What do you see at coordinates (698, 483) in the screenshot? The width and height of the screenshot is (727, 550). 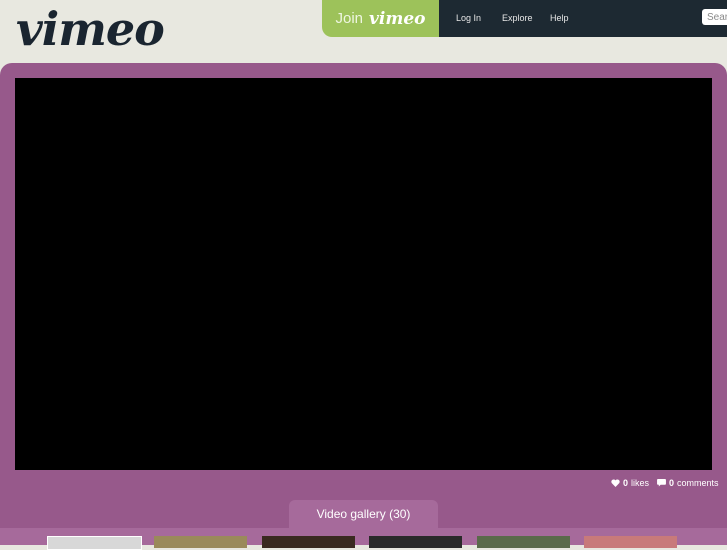 I see `comments-label: comments` at bounding box center [698, 483].